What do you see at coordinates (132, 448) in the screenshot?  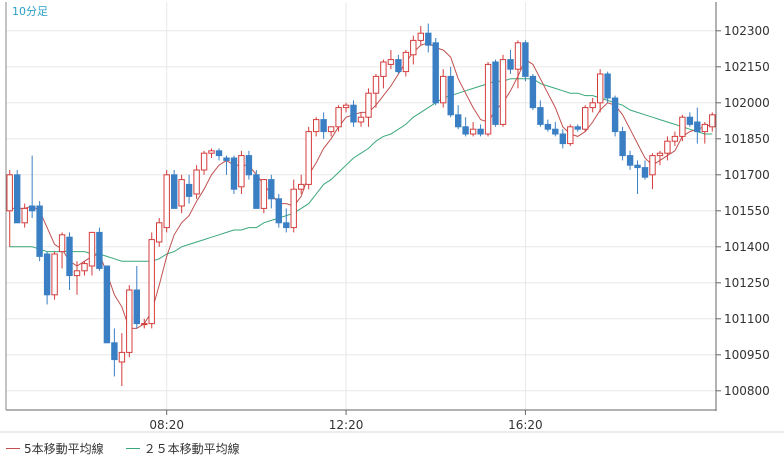 I see `ma25-swatch` at bounding box center [132, 448].